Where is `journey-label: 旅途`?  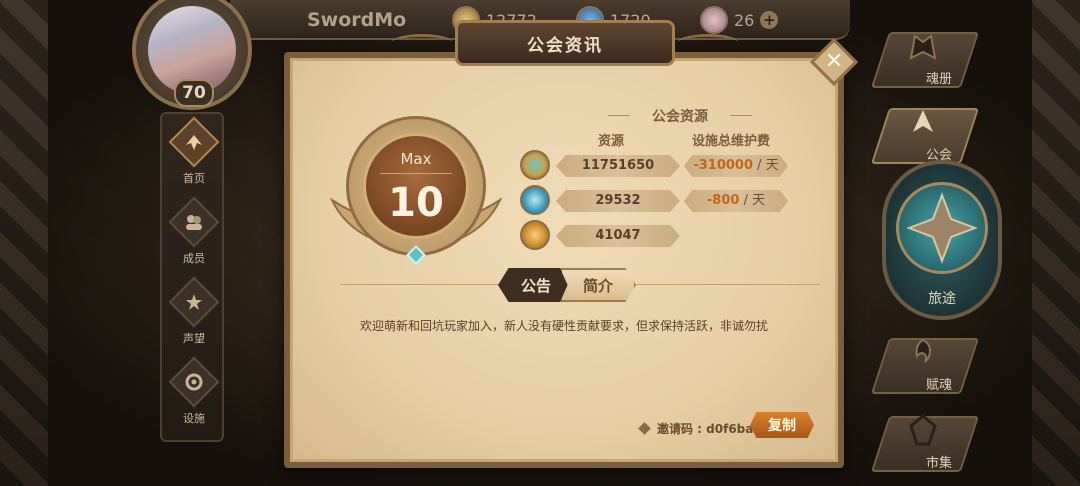
journey-label: 旅途 is located at coordinates (942, 299).